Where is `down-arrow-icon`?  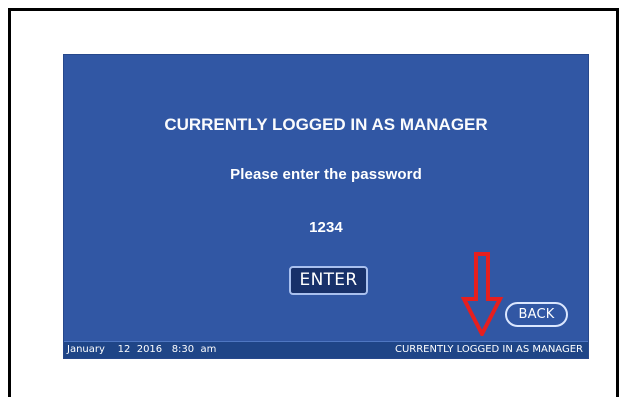
down-arrow-icon is located at coordinates (482, 294).